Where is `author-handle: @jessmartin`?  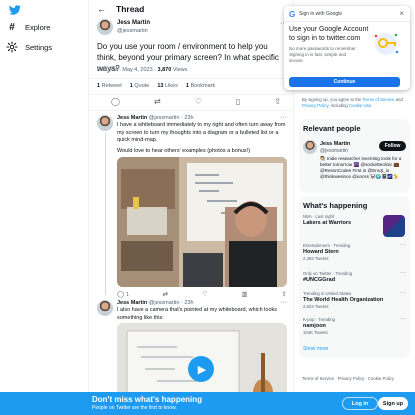
author-handle: @jessmartin is located at coordinates (132, 31).